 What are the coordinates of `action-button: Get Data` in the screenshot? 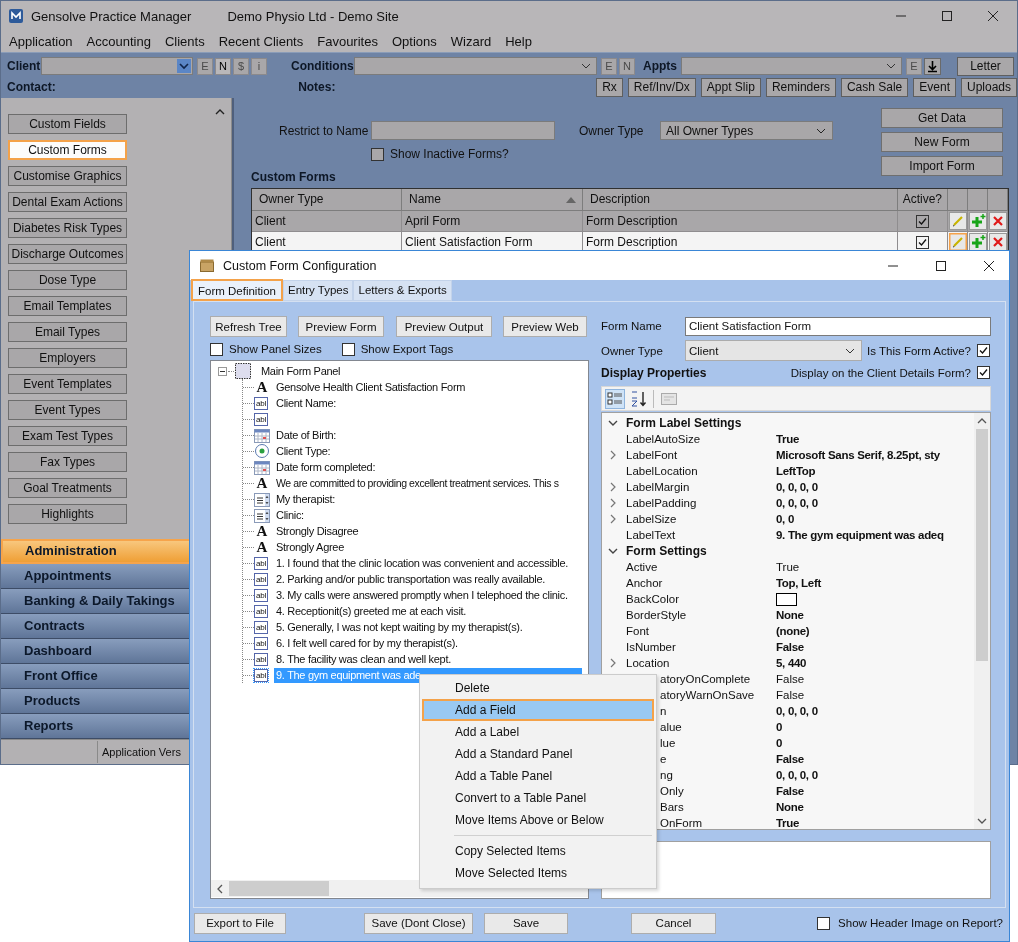 It's located at (942, 118).